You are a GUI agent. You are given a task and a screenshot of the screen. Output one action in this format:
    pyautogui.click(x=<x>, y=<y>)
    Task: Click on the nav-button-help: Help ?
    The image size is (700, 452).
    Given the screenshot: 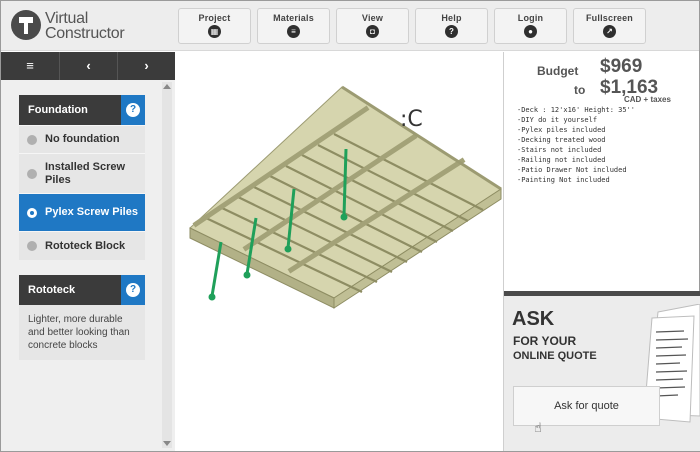 What is the action you would take?
    pyautogui.click(x=451, y=26)
    